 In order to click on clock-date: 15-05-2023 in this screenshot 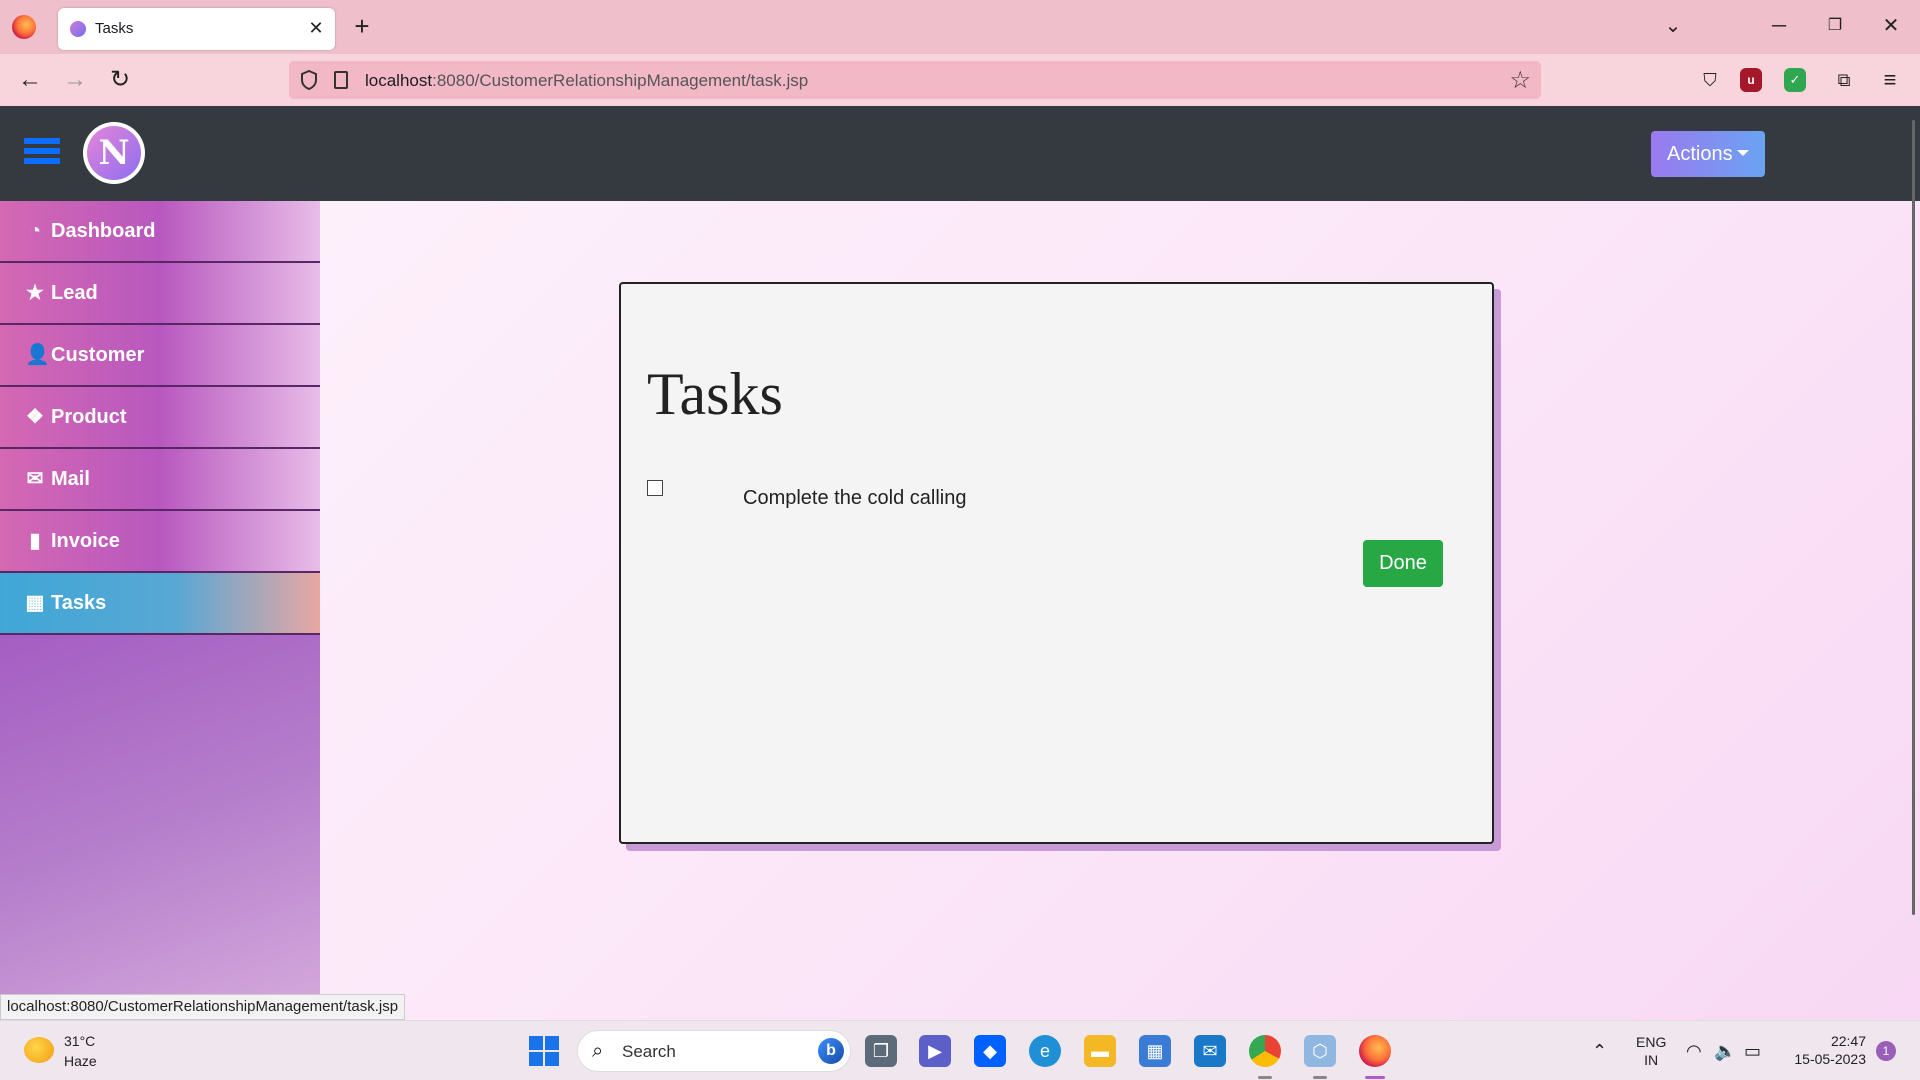, I will do `click(1830, 1059)`.